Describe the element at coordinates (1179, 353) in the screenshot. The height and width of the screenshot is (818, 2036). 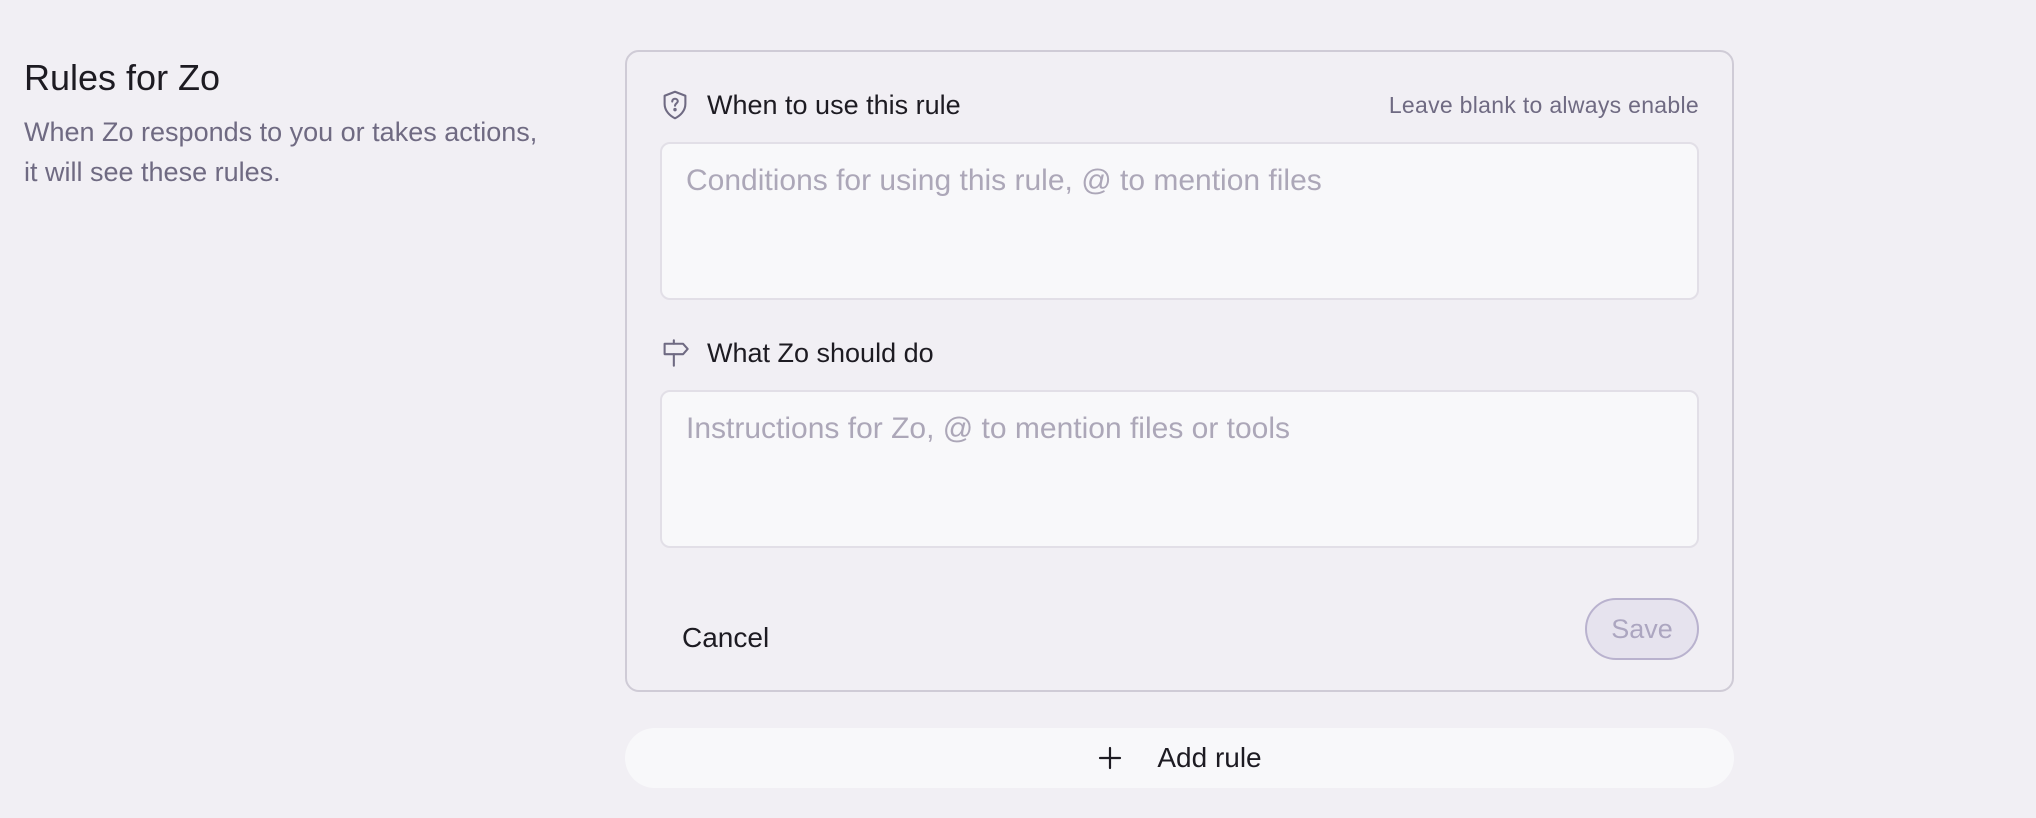
I see `instructions-header: What Zo should do` at that location.